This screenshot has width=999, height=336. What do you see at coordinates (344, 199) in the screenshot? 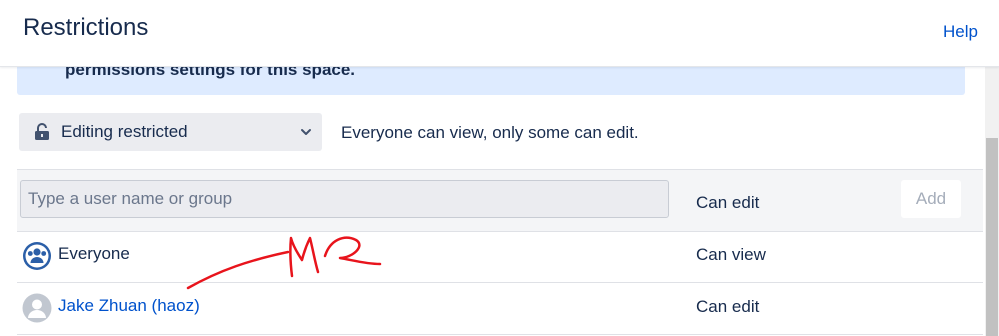
I see `user-search-input` at bounding box center [344, 199].